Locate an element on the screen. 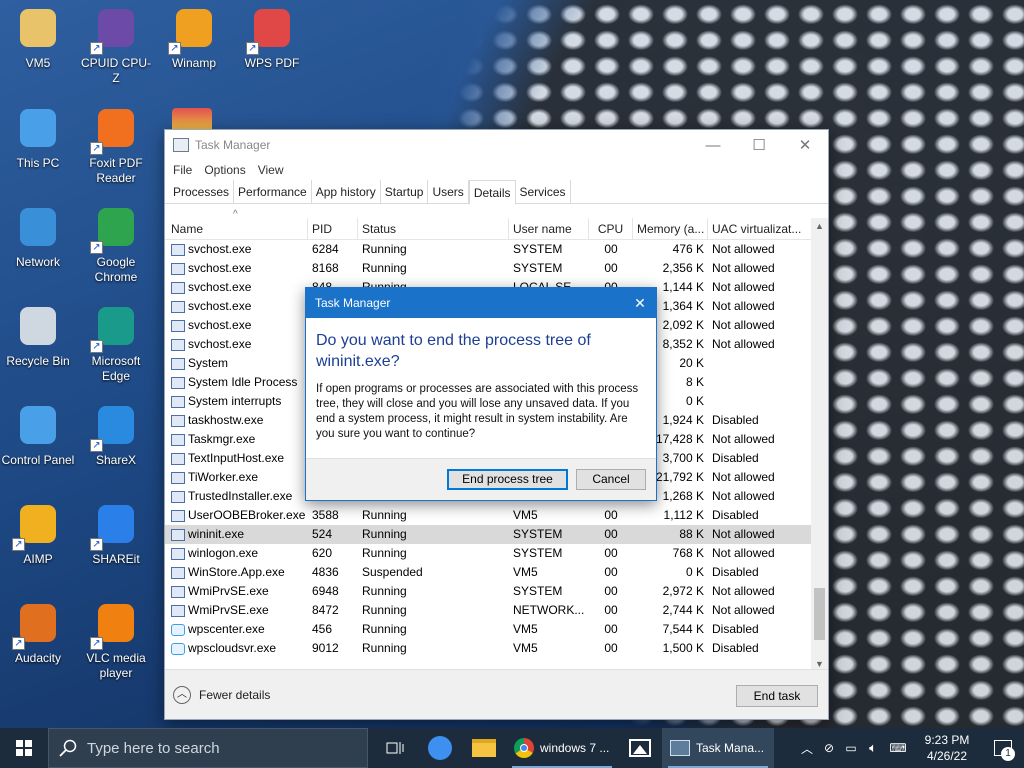 The height and width of the screenshot is (768, 1024). taskbar-app-explorer is located at coordinates (484, 748).